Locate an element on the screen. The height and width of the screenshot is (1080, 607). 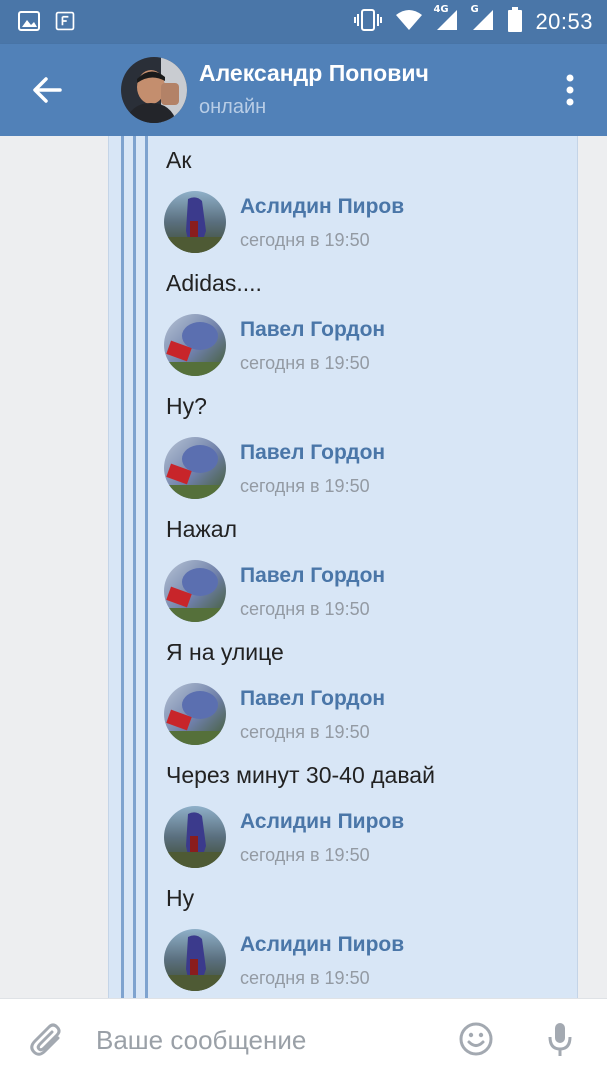
emoji-icon is located at coordinates (476, 1039).